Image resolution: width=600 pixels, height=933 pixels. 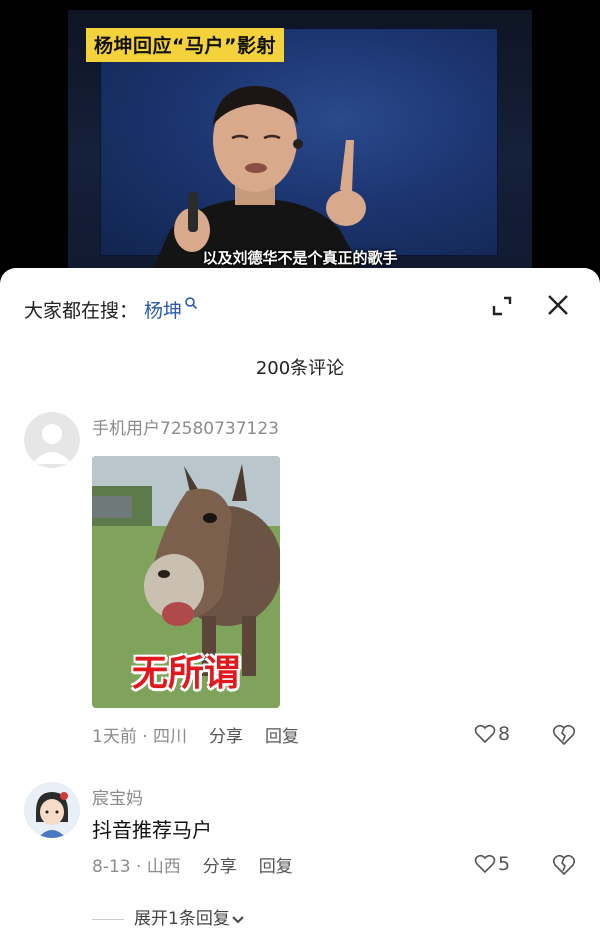 I want to click on like-button: 5, so click(x=492, y=864).